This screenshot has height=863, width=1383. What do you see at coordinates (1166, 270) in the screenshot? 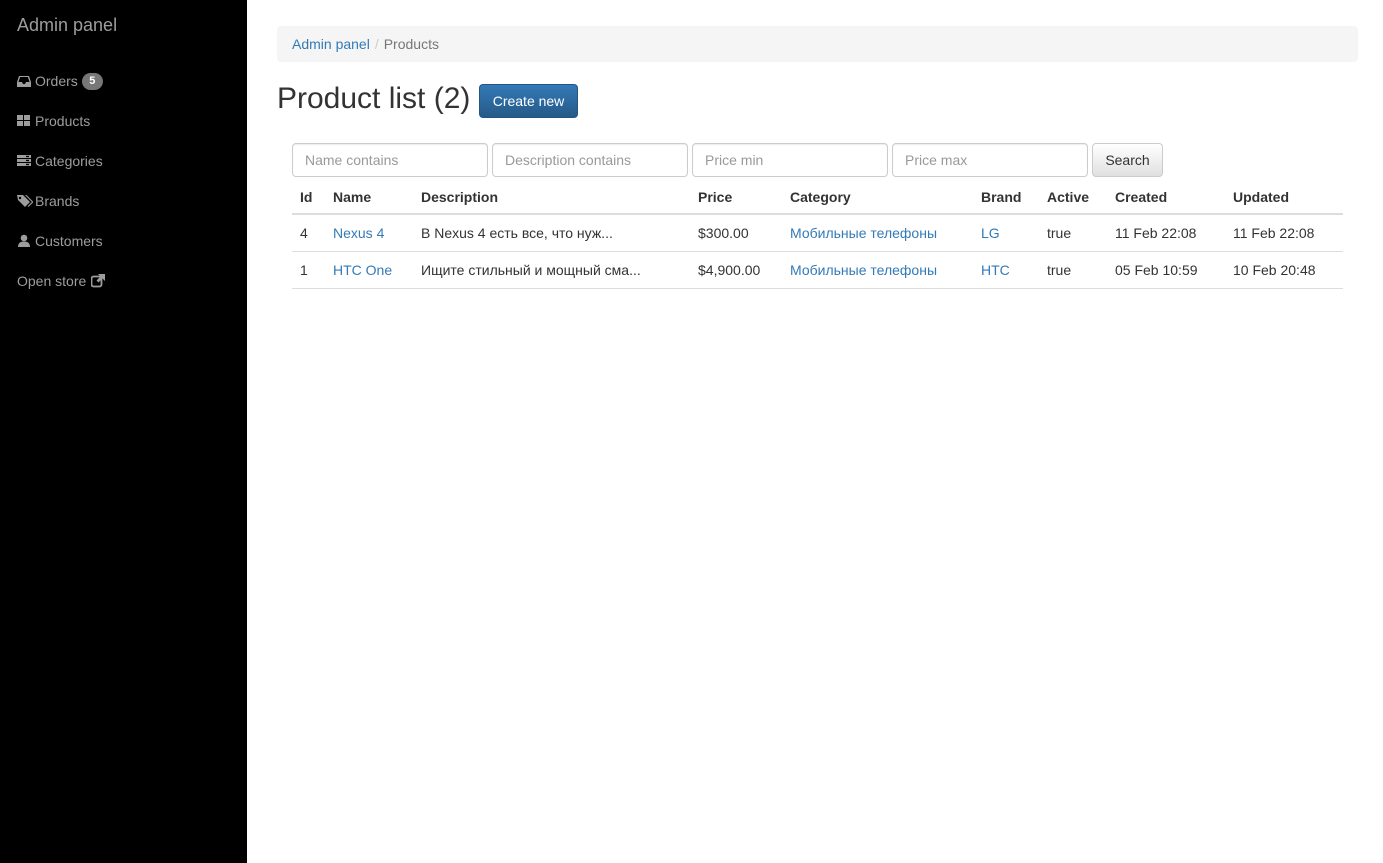
I see `product-created: 05 Feb 10:59` at bounding box center [1166, 270].